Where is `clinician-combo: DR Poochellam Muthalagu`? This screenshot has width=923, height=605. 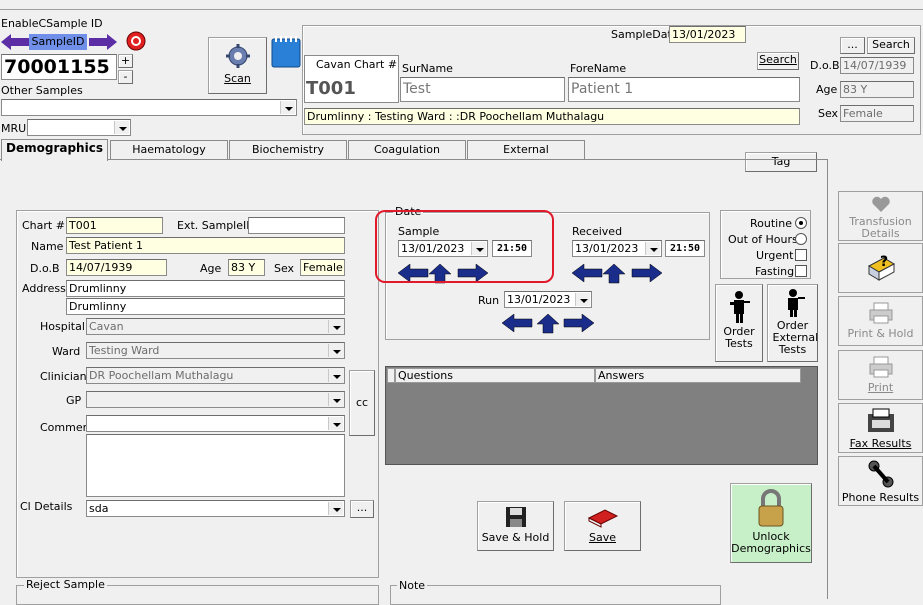 clinician-combo: DR Poochellam Muthalagu is located at coordinates (215, 375).